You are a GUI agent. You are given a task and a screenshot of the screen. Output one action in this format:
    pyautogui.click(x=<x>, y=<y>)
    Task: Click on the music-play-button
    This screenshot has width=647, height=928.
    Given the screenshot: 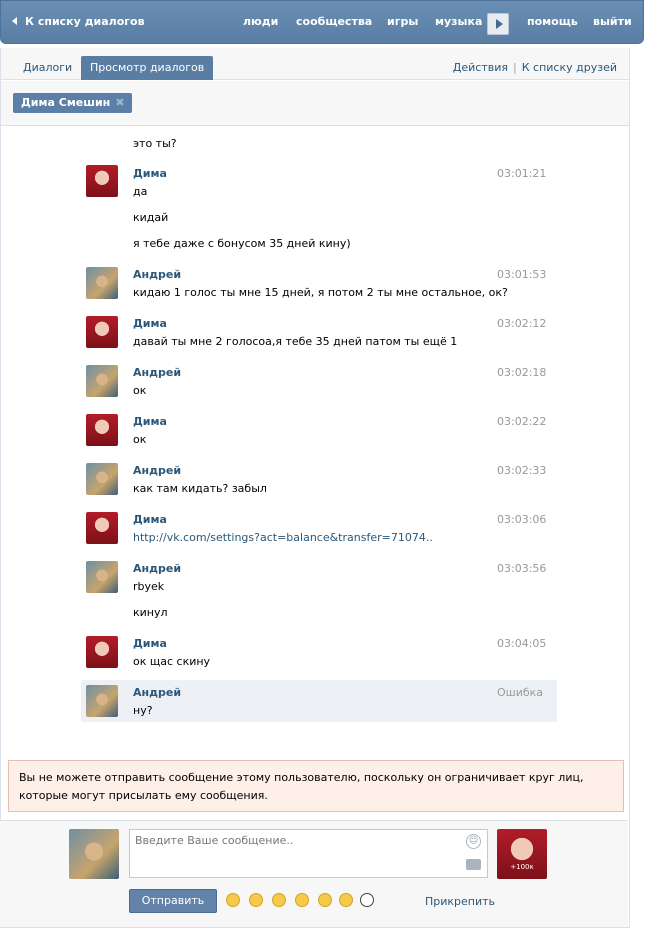 What is the action you would take?
    pyautogui.click(x=498, y=24)
    